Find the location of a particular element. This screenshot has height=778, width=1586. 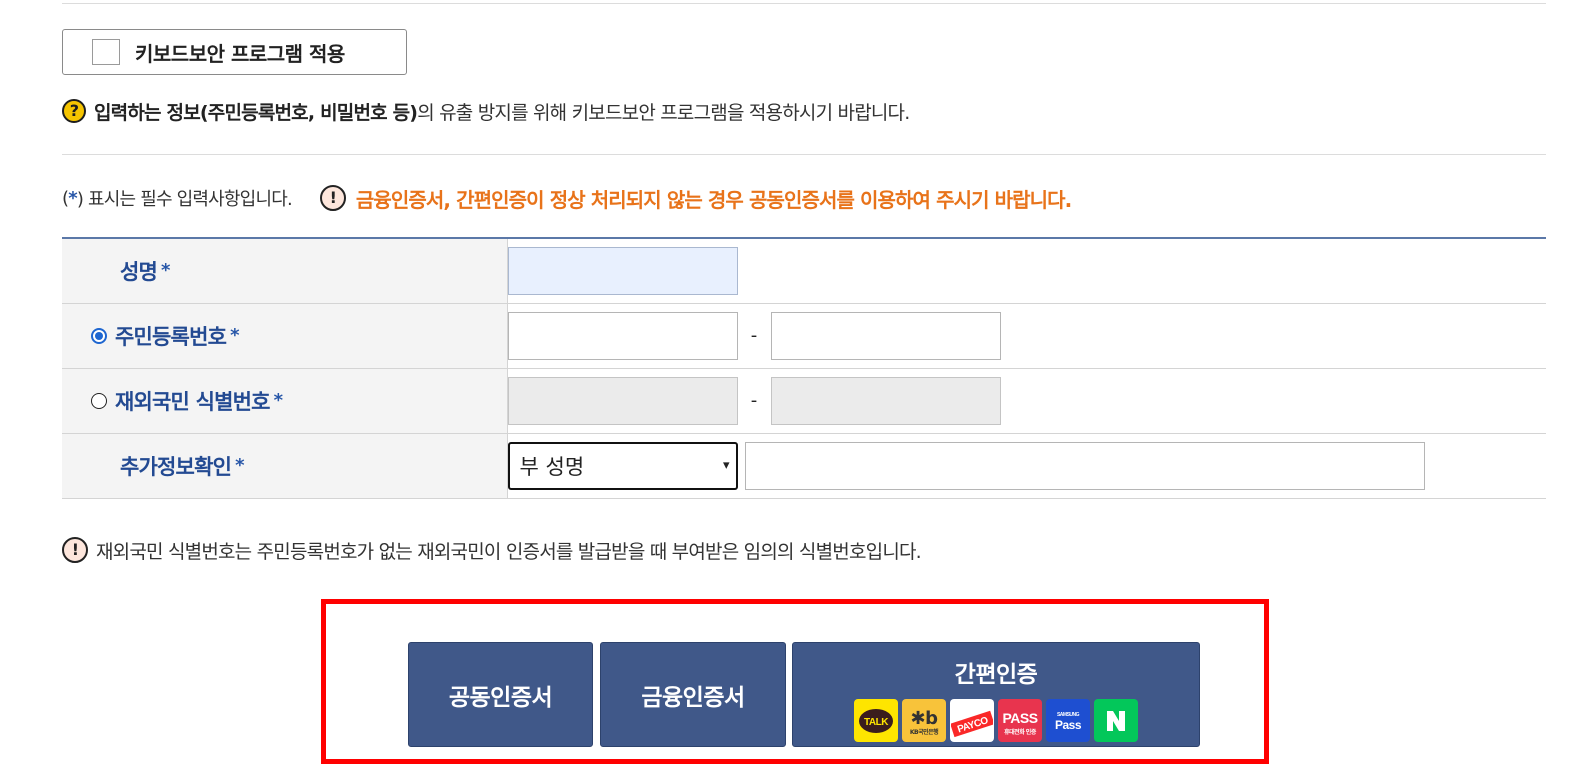

required-suffix: ) 표시는 필수 입력사항입니다. is located at coordinates (184, 199).